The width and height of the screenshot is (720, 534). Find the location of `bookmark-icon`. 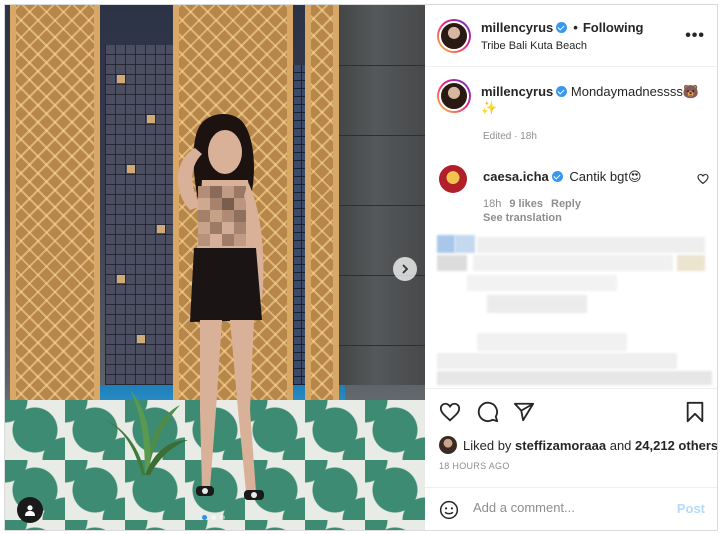

bookmark-icon is located at coordinates (695, 412).